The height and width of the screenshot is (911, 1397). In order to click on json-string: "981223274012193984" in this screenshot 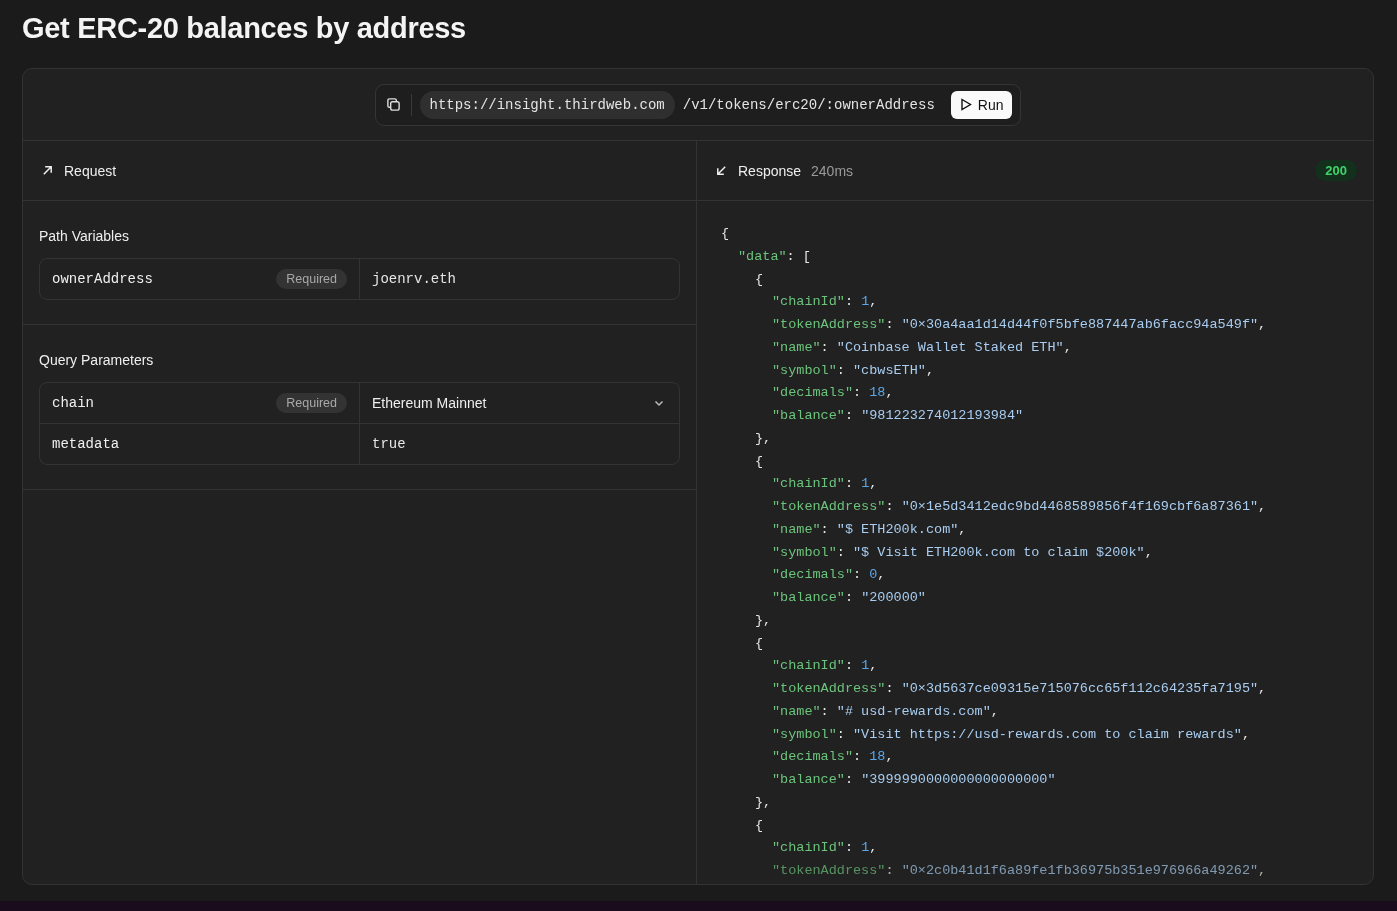, I will do `click(942, 415)`.